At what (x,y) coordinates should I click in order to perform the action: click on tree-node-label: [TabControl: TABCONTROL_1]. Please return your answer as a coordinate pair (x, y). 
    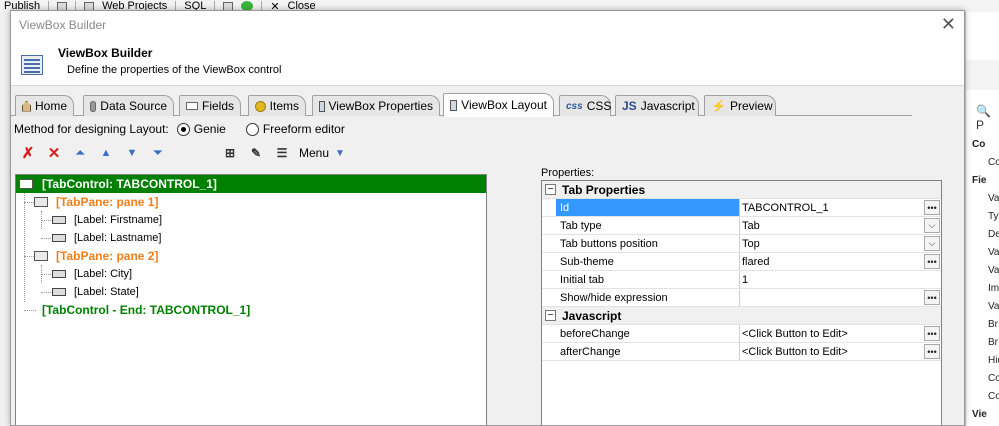
    Looking at the image, I should click on (129, 184).